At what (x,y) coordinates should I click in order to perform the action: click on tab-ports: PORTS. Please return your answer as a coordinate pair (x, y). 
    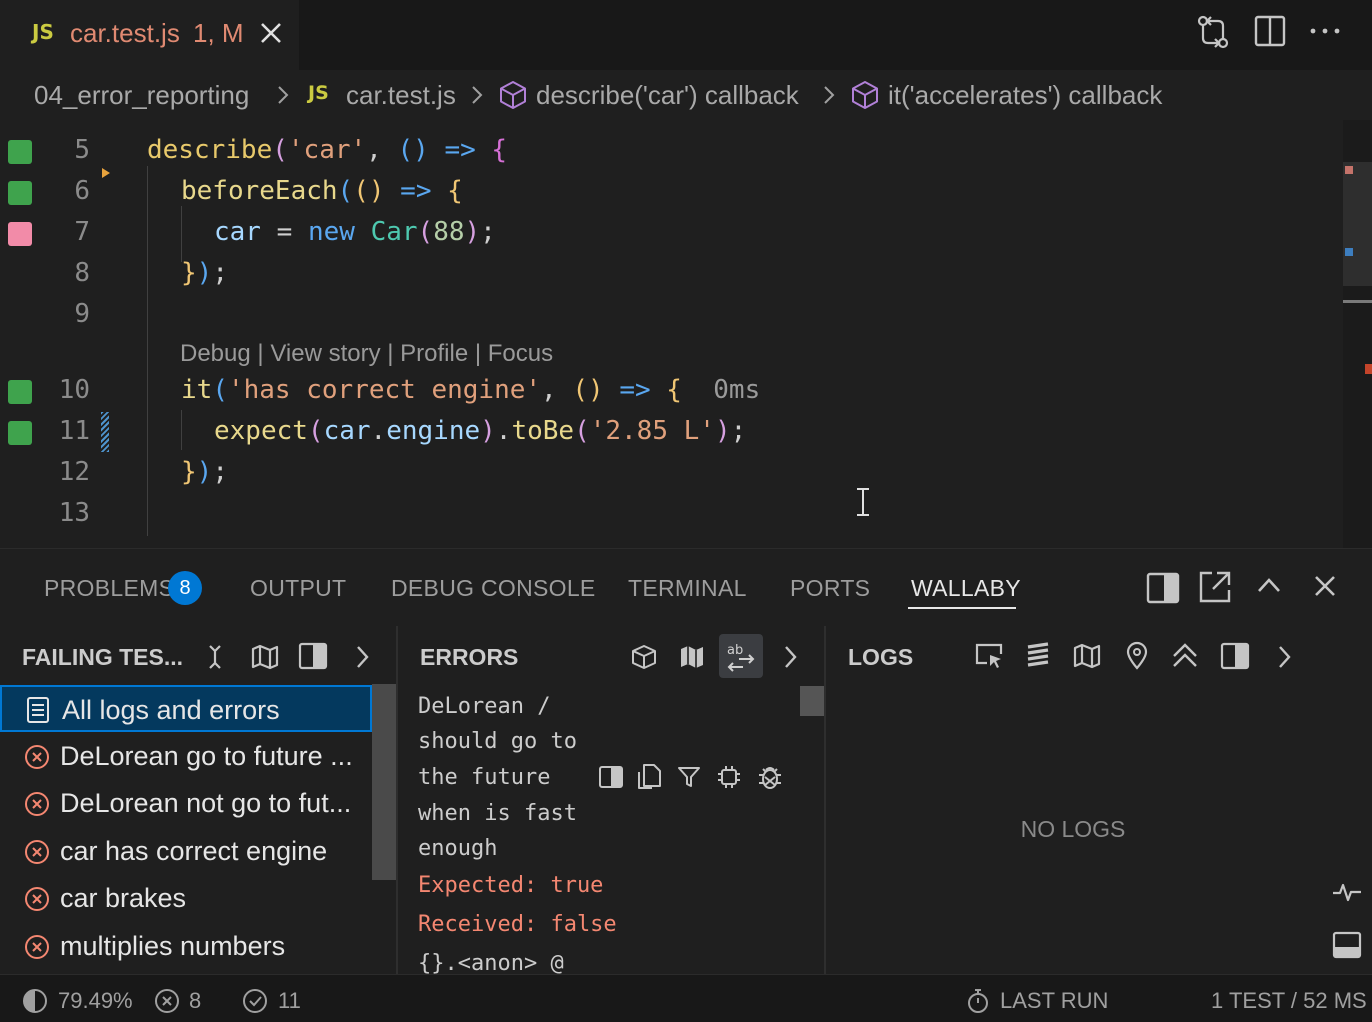
    Looking at the image, I should click on (830, 588).